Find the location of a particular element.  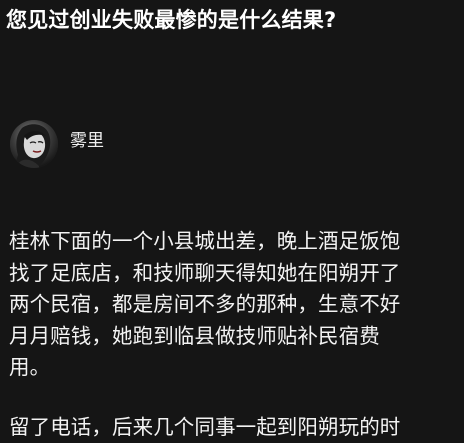

avatar is located at coordinates (34, 144).